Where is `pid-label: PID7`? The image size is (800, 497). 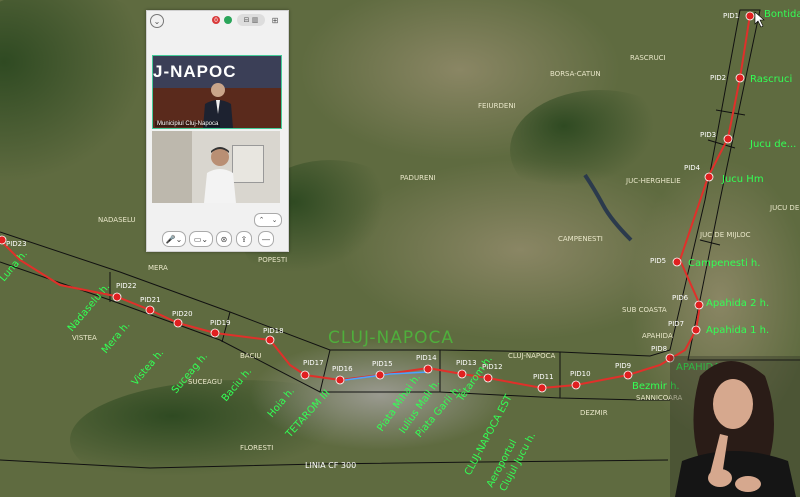 pid-label: PID7 is located at coordinates (676, 324).